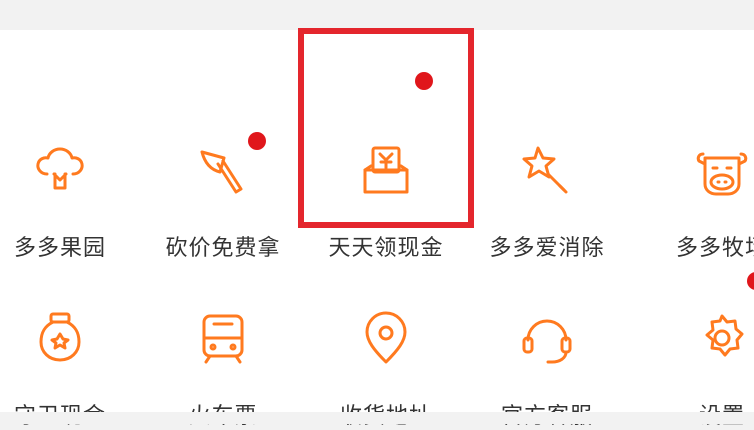  I want to click on grid-item-orchard: 多多果园, so click(72, 175).